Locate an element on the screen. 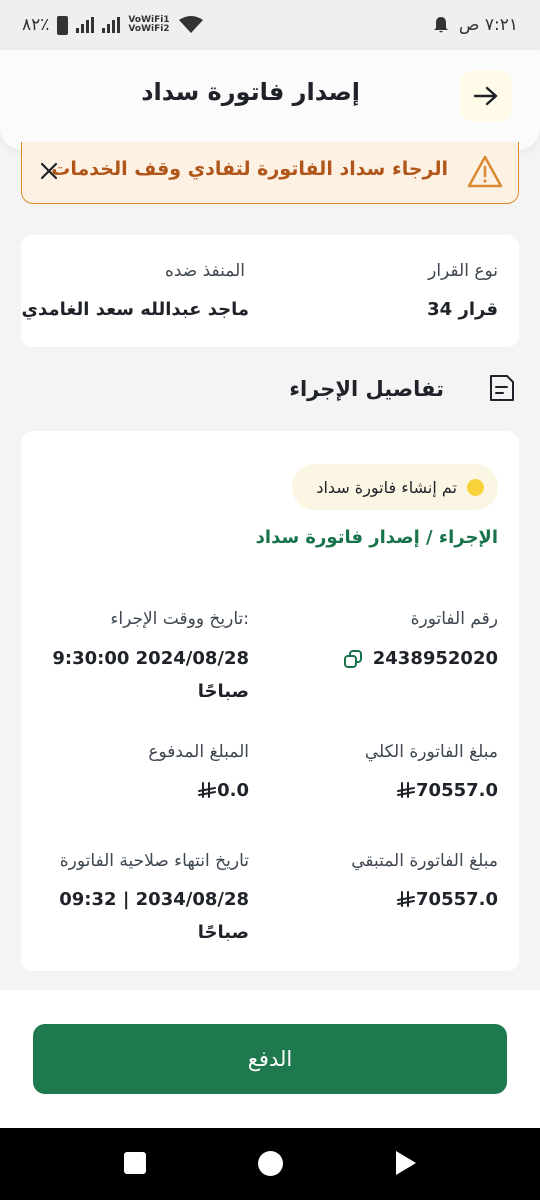 The height and width of the screenshot is (1200, 540). total-amount-value: 70557.0 is located at coordinates (457, 790).